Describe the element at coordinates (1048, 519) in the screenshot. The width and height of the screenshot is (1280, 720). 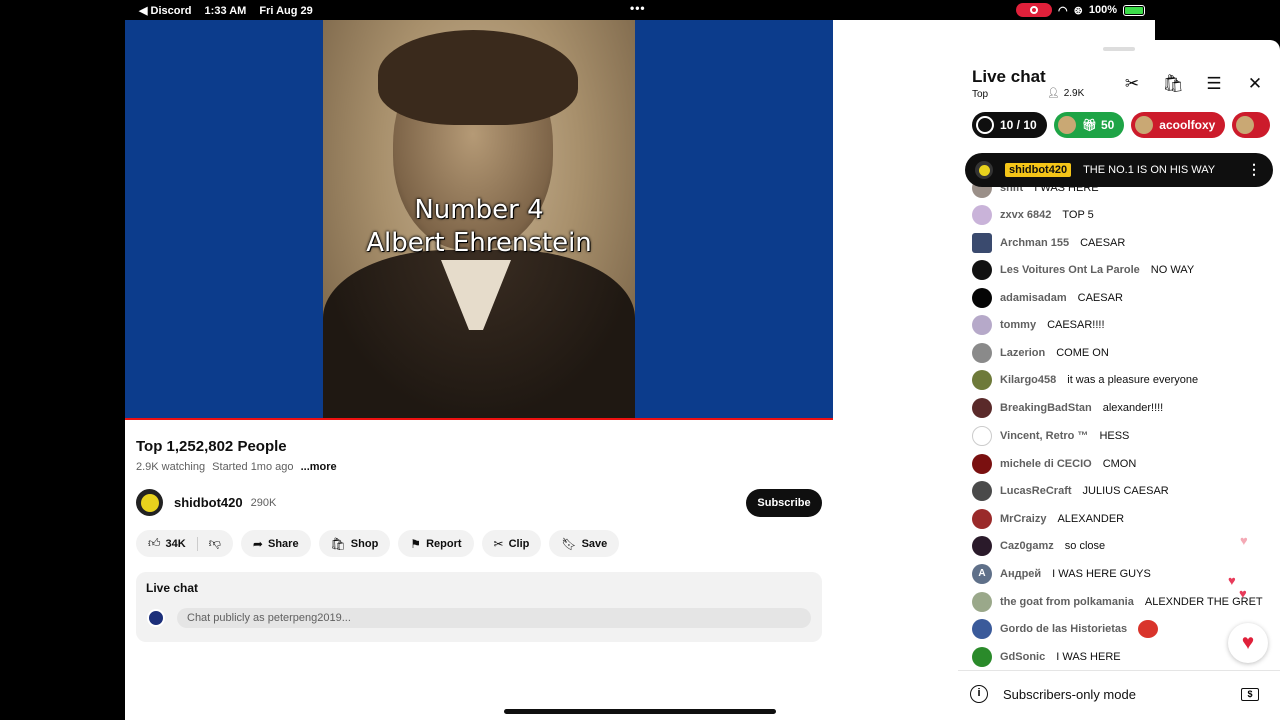
I see `chat-message: MrCraizy ALEXANDER` at that location.